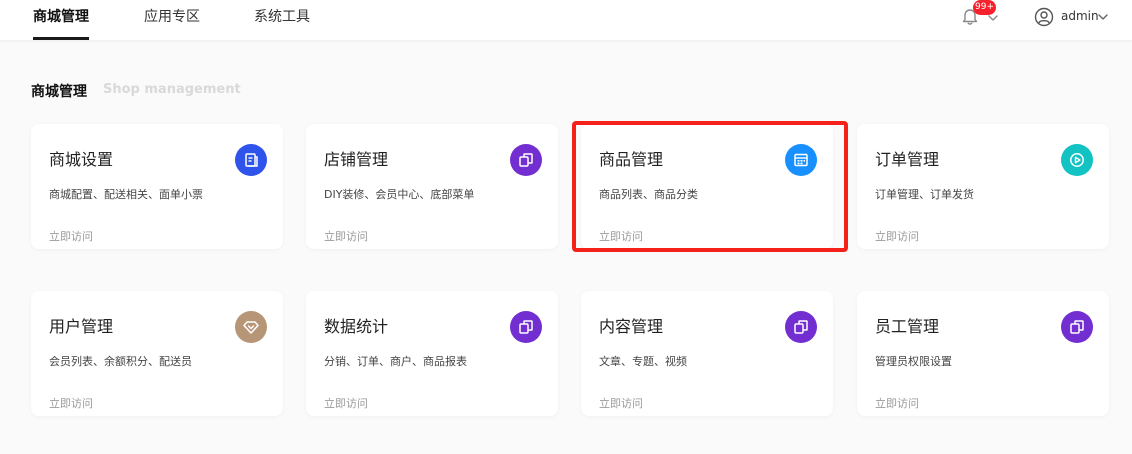 The image size is (1132, 454). Describe the element at coordinates (59, 92) in the screenshot. I see `section-title: 商城管理` at that location.